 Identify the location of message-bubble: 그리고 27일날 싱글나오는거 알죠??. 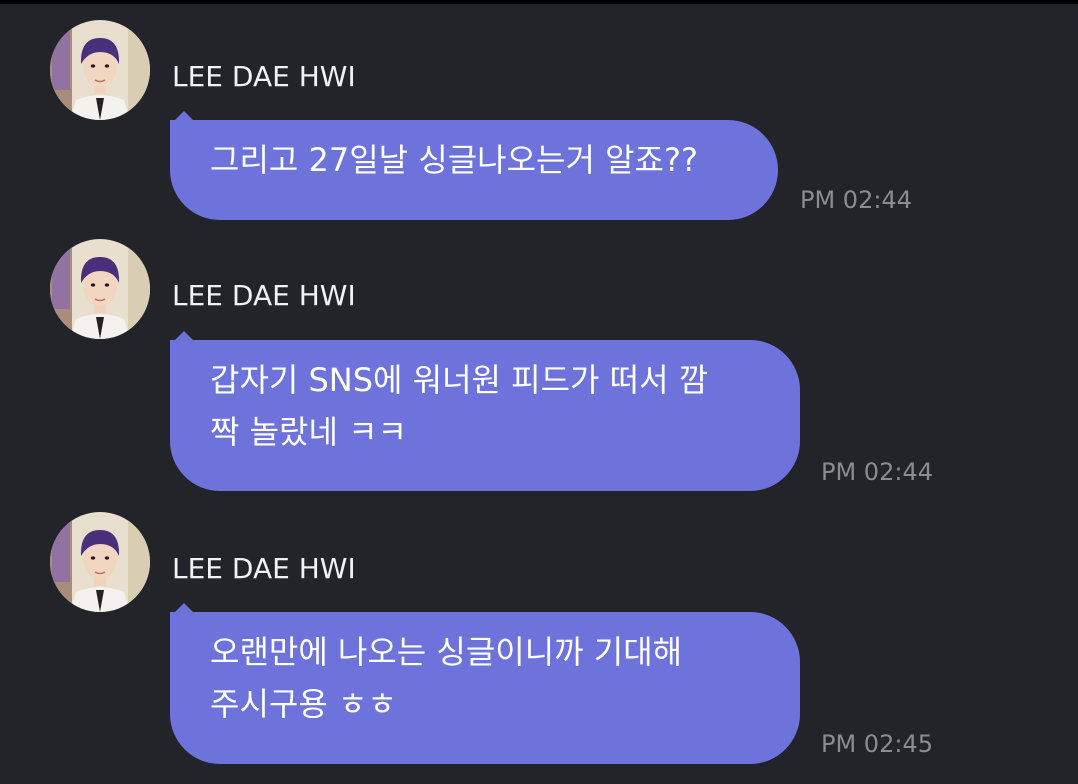
(474, 165).